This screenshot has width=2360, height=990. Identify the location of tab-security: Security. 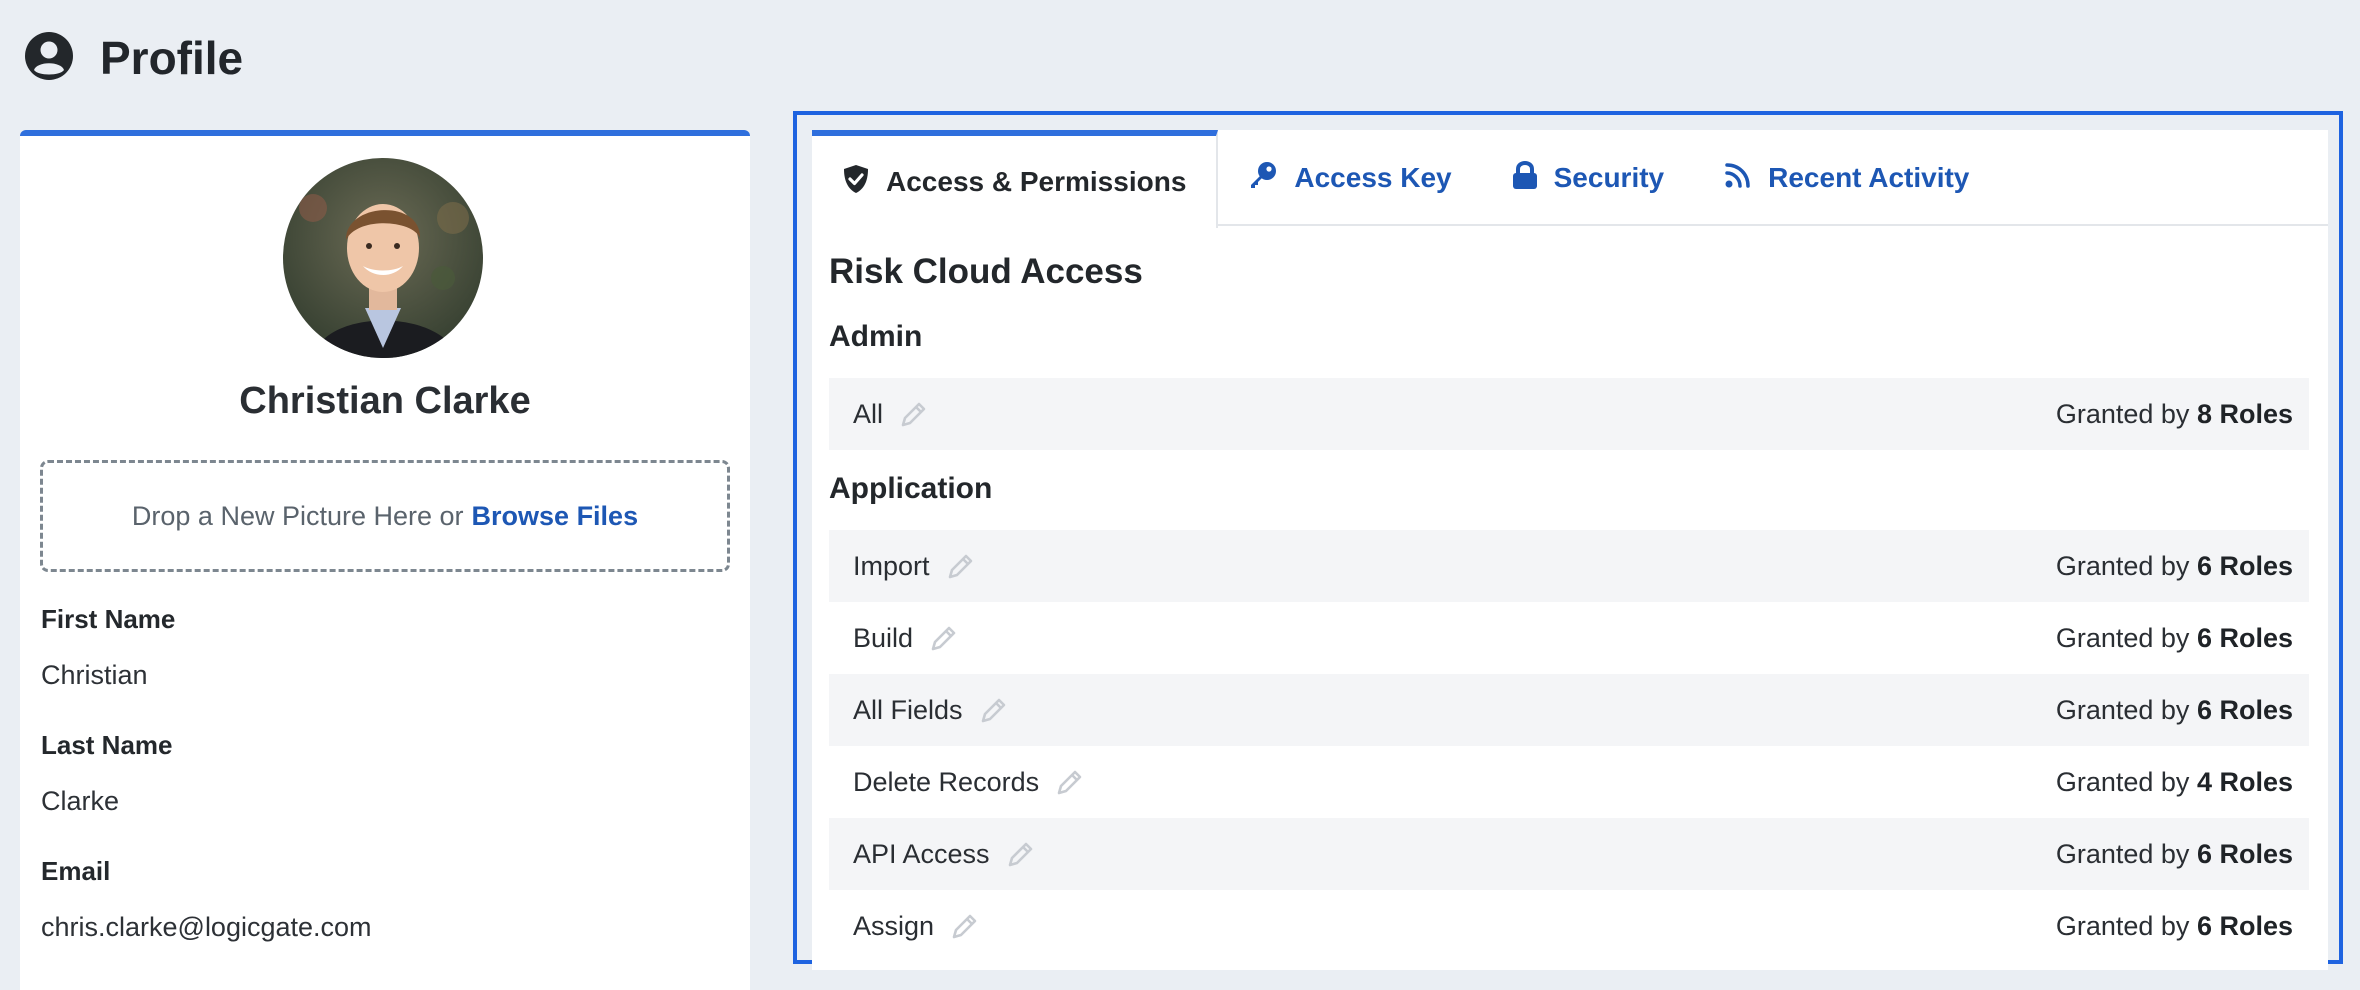
(1588, 178).